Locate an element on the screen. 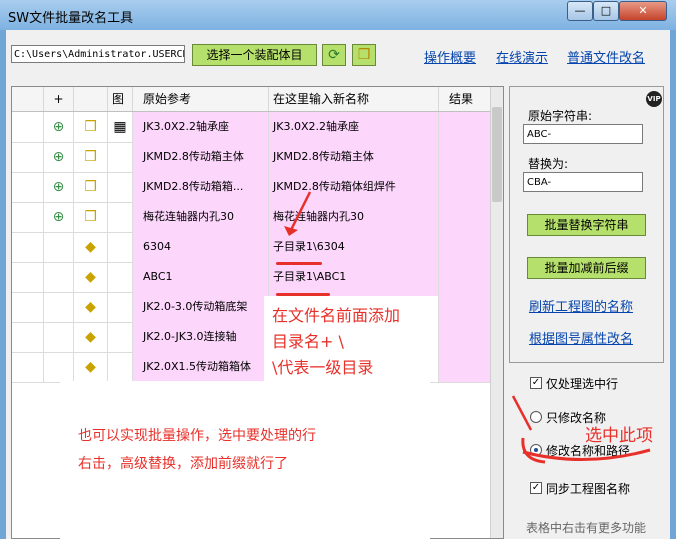 This screenshot has width=676, height=539. original-name-cell: JKMD2.8传动箱主体 is located at coordinates (201, 157).